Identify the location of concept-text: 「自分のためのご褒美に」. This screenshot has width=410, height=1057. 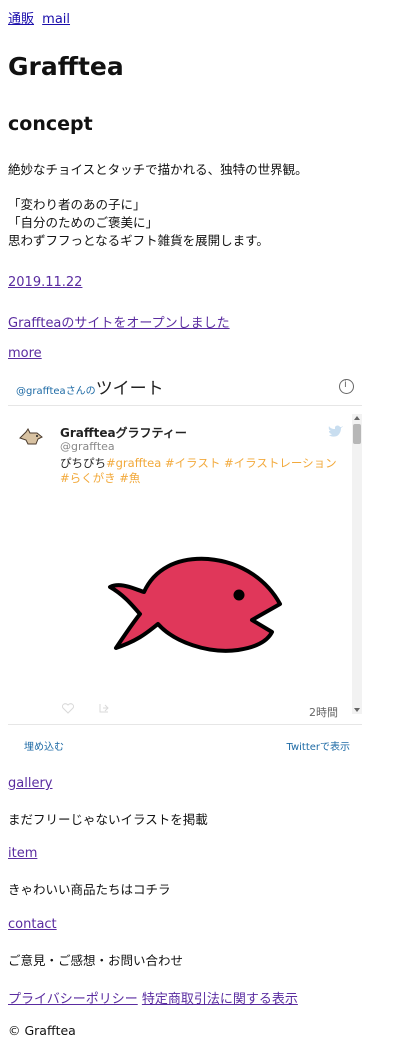
(83, 222).